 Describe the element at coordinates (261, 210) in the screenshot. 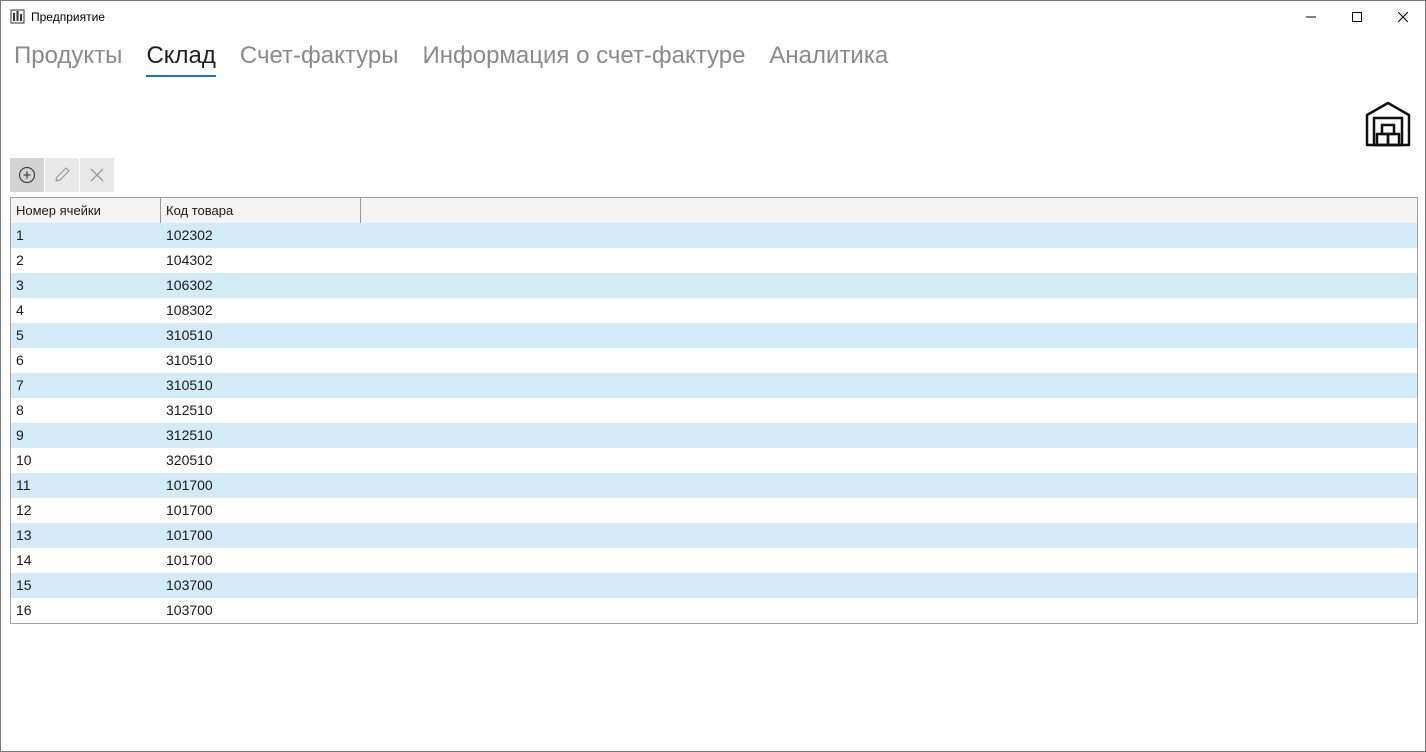

I see `column-header-product-code: Код товара` at that location.